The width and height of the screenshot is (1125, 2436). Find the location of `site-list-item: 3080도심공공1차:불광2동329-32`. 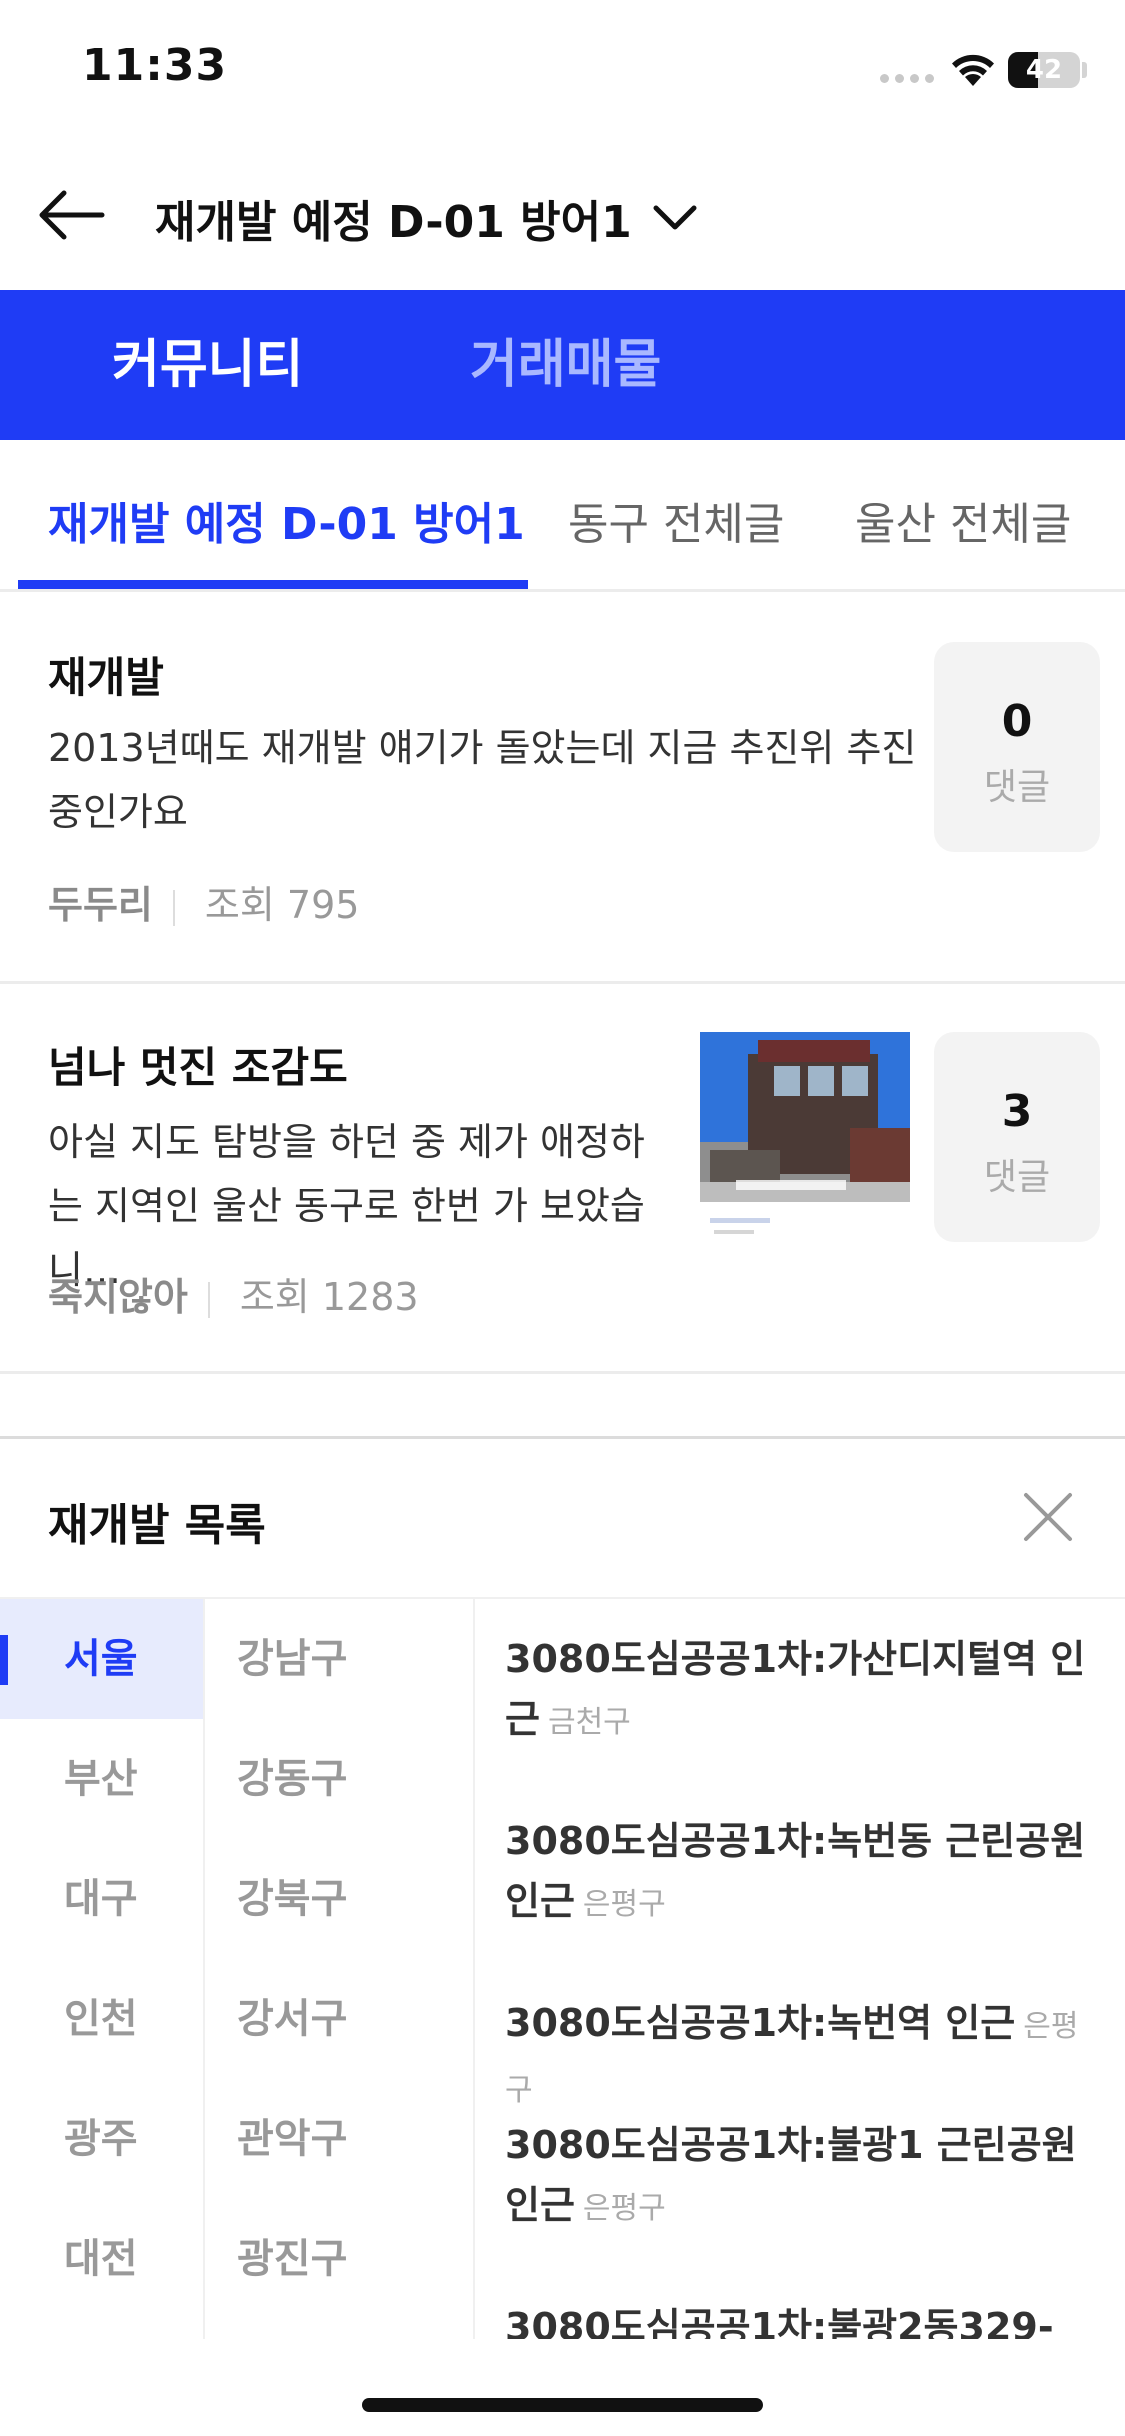

site-list-item: 3080도심공공1차:불광2동329-32 is located at coordinates (805, 2318).